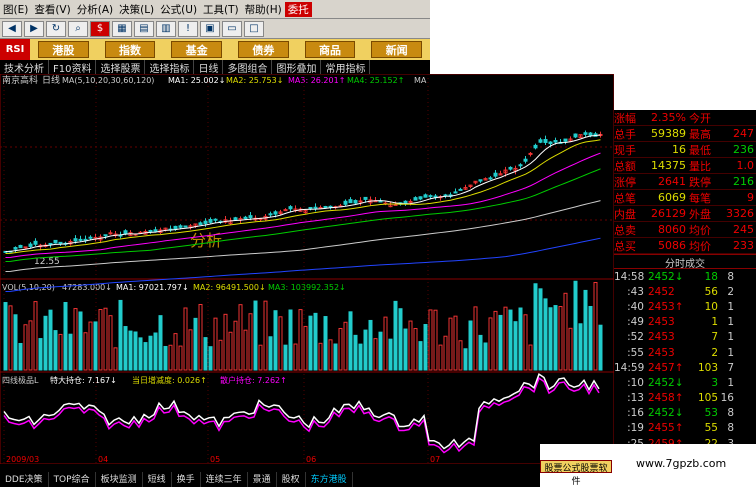 The image size is (756, 487). What do you see at coordinates (625, 198) in the screenshot?
I see `quote-key: 总笔` at bounding box center [625, 198].